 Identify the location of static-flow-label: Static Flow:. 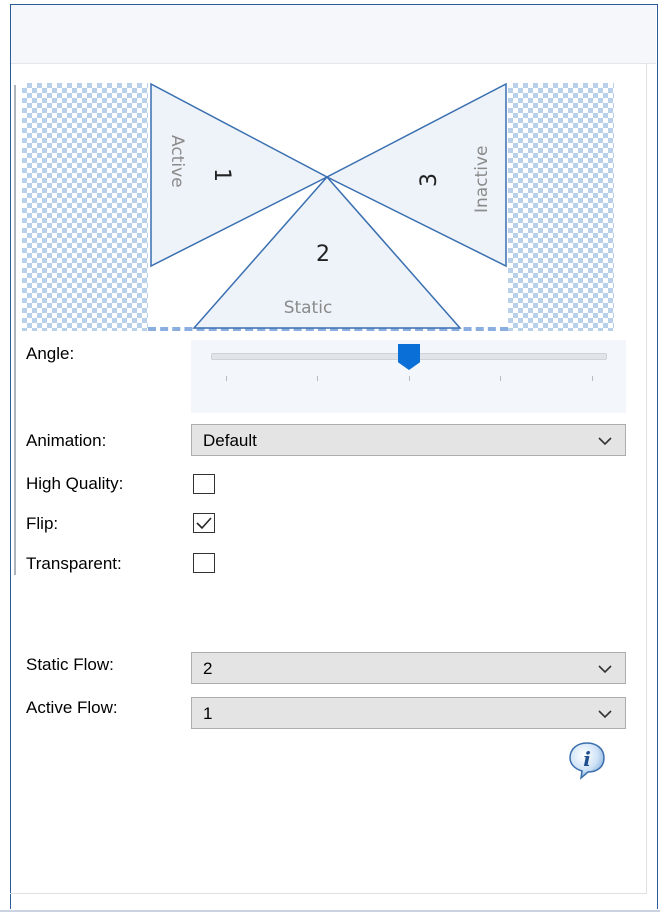
(70, 664).